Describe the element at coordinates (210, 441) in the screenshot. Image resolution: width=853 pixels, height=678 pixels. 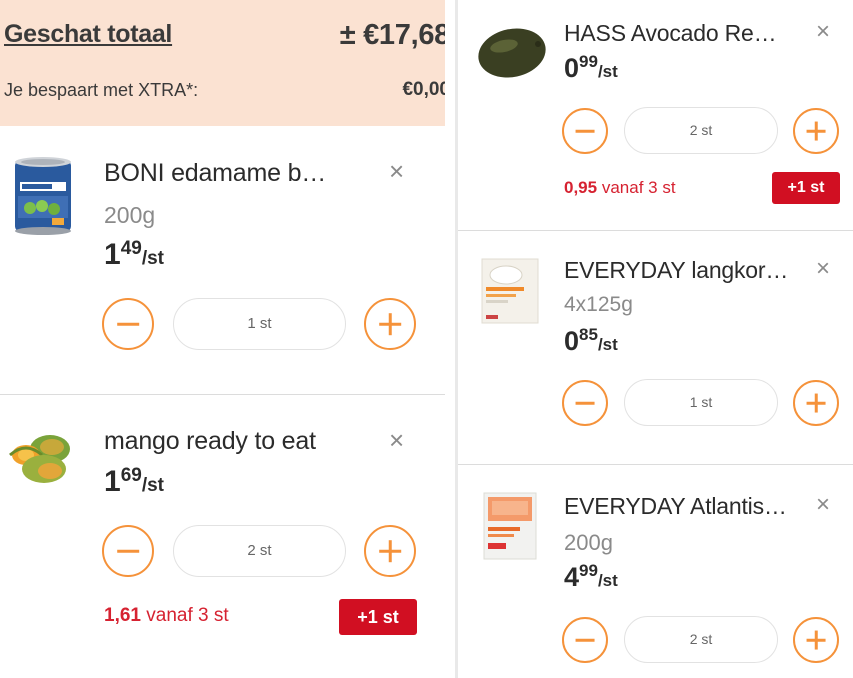
I see `item-name: mango ready to eat` at that location.